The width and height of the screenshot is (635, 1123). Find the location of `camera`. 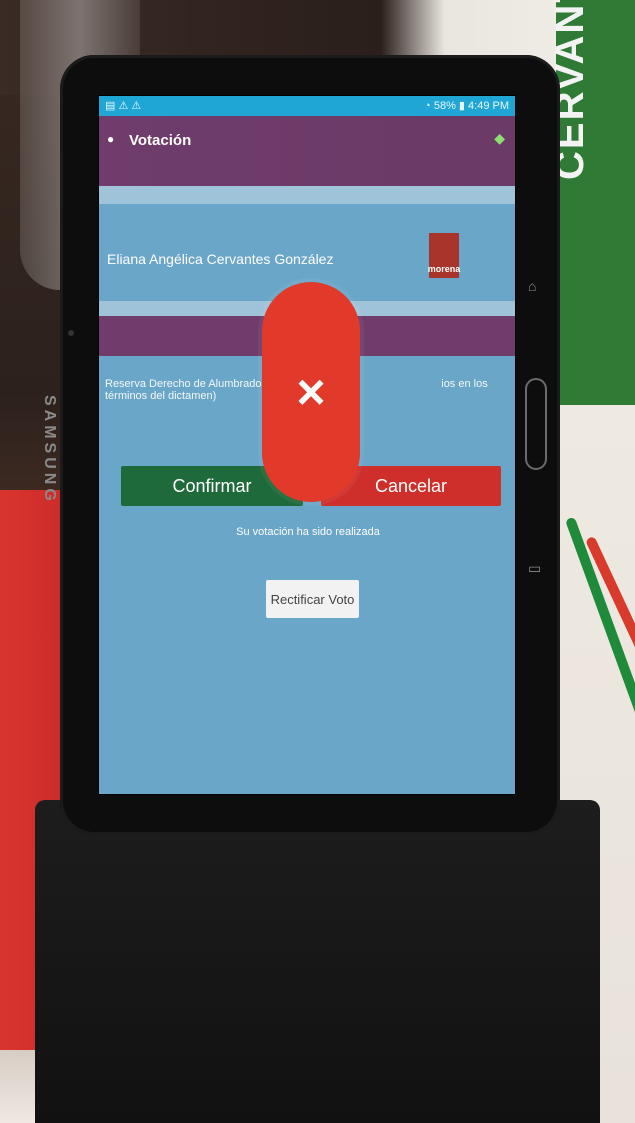

camera is located at coordinates (71, 333).